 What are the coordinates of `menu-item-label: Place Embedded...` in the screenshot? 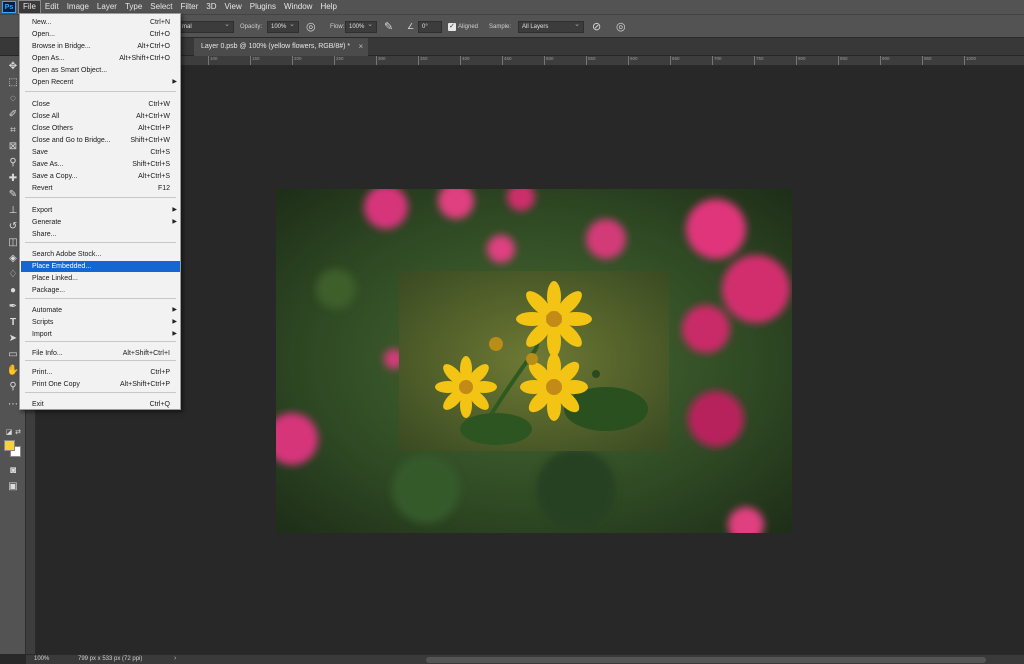 It's located at (62, 266).